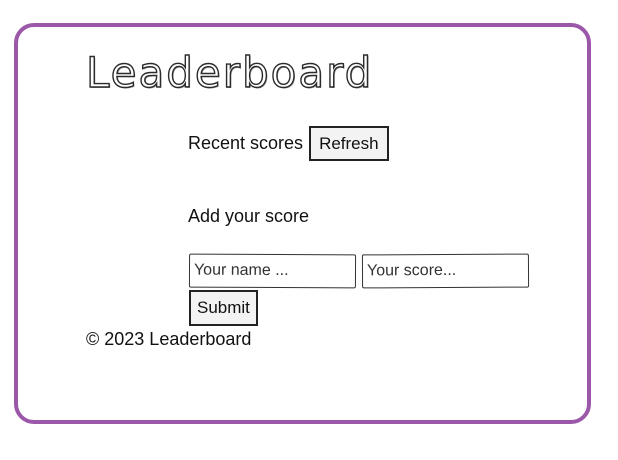 The height and width of the screenshot is (460, 618). Describe the element at coordinates (246, 143) in the screenshot. I see `recent-scores-label: Recent scores` at that location.